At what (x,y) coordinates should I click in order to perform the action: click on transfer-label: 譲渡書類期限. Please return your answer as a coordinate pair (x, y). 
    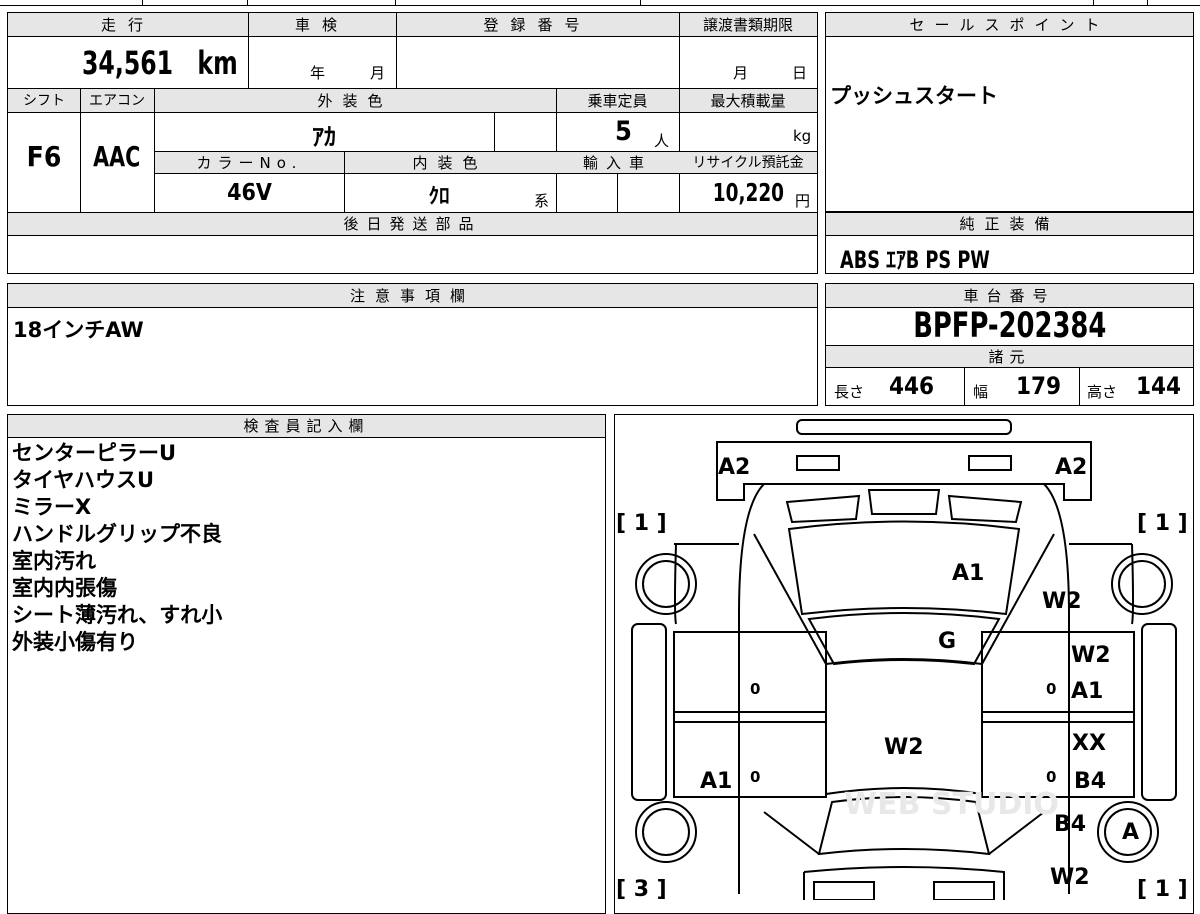
    Looking at the image, I should click on (747, 25).